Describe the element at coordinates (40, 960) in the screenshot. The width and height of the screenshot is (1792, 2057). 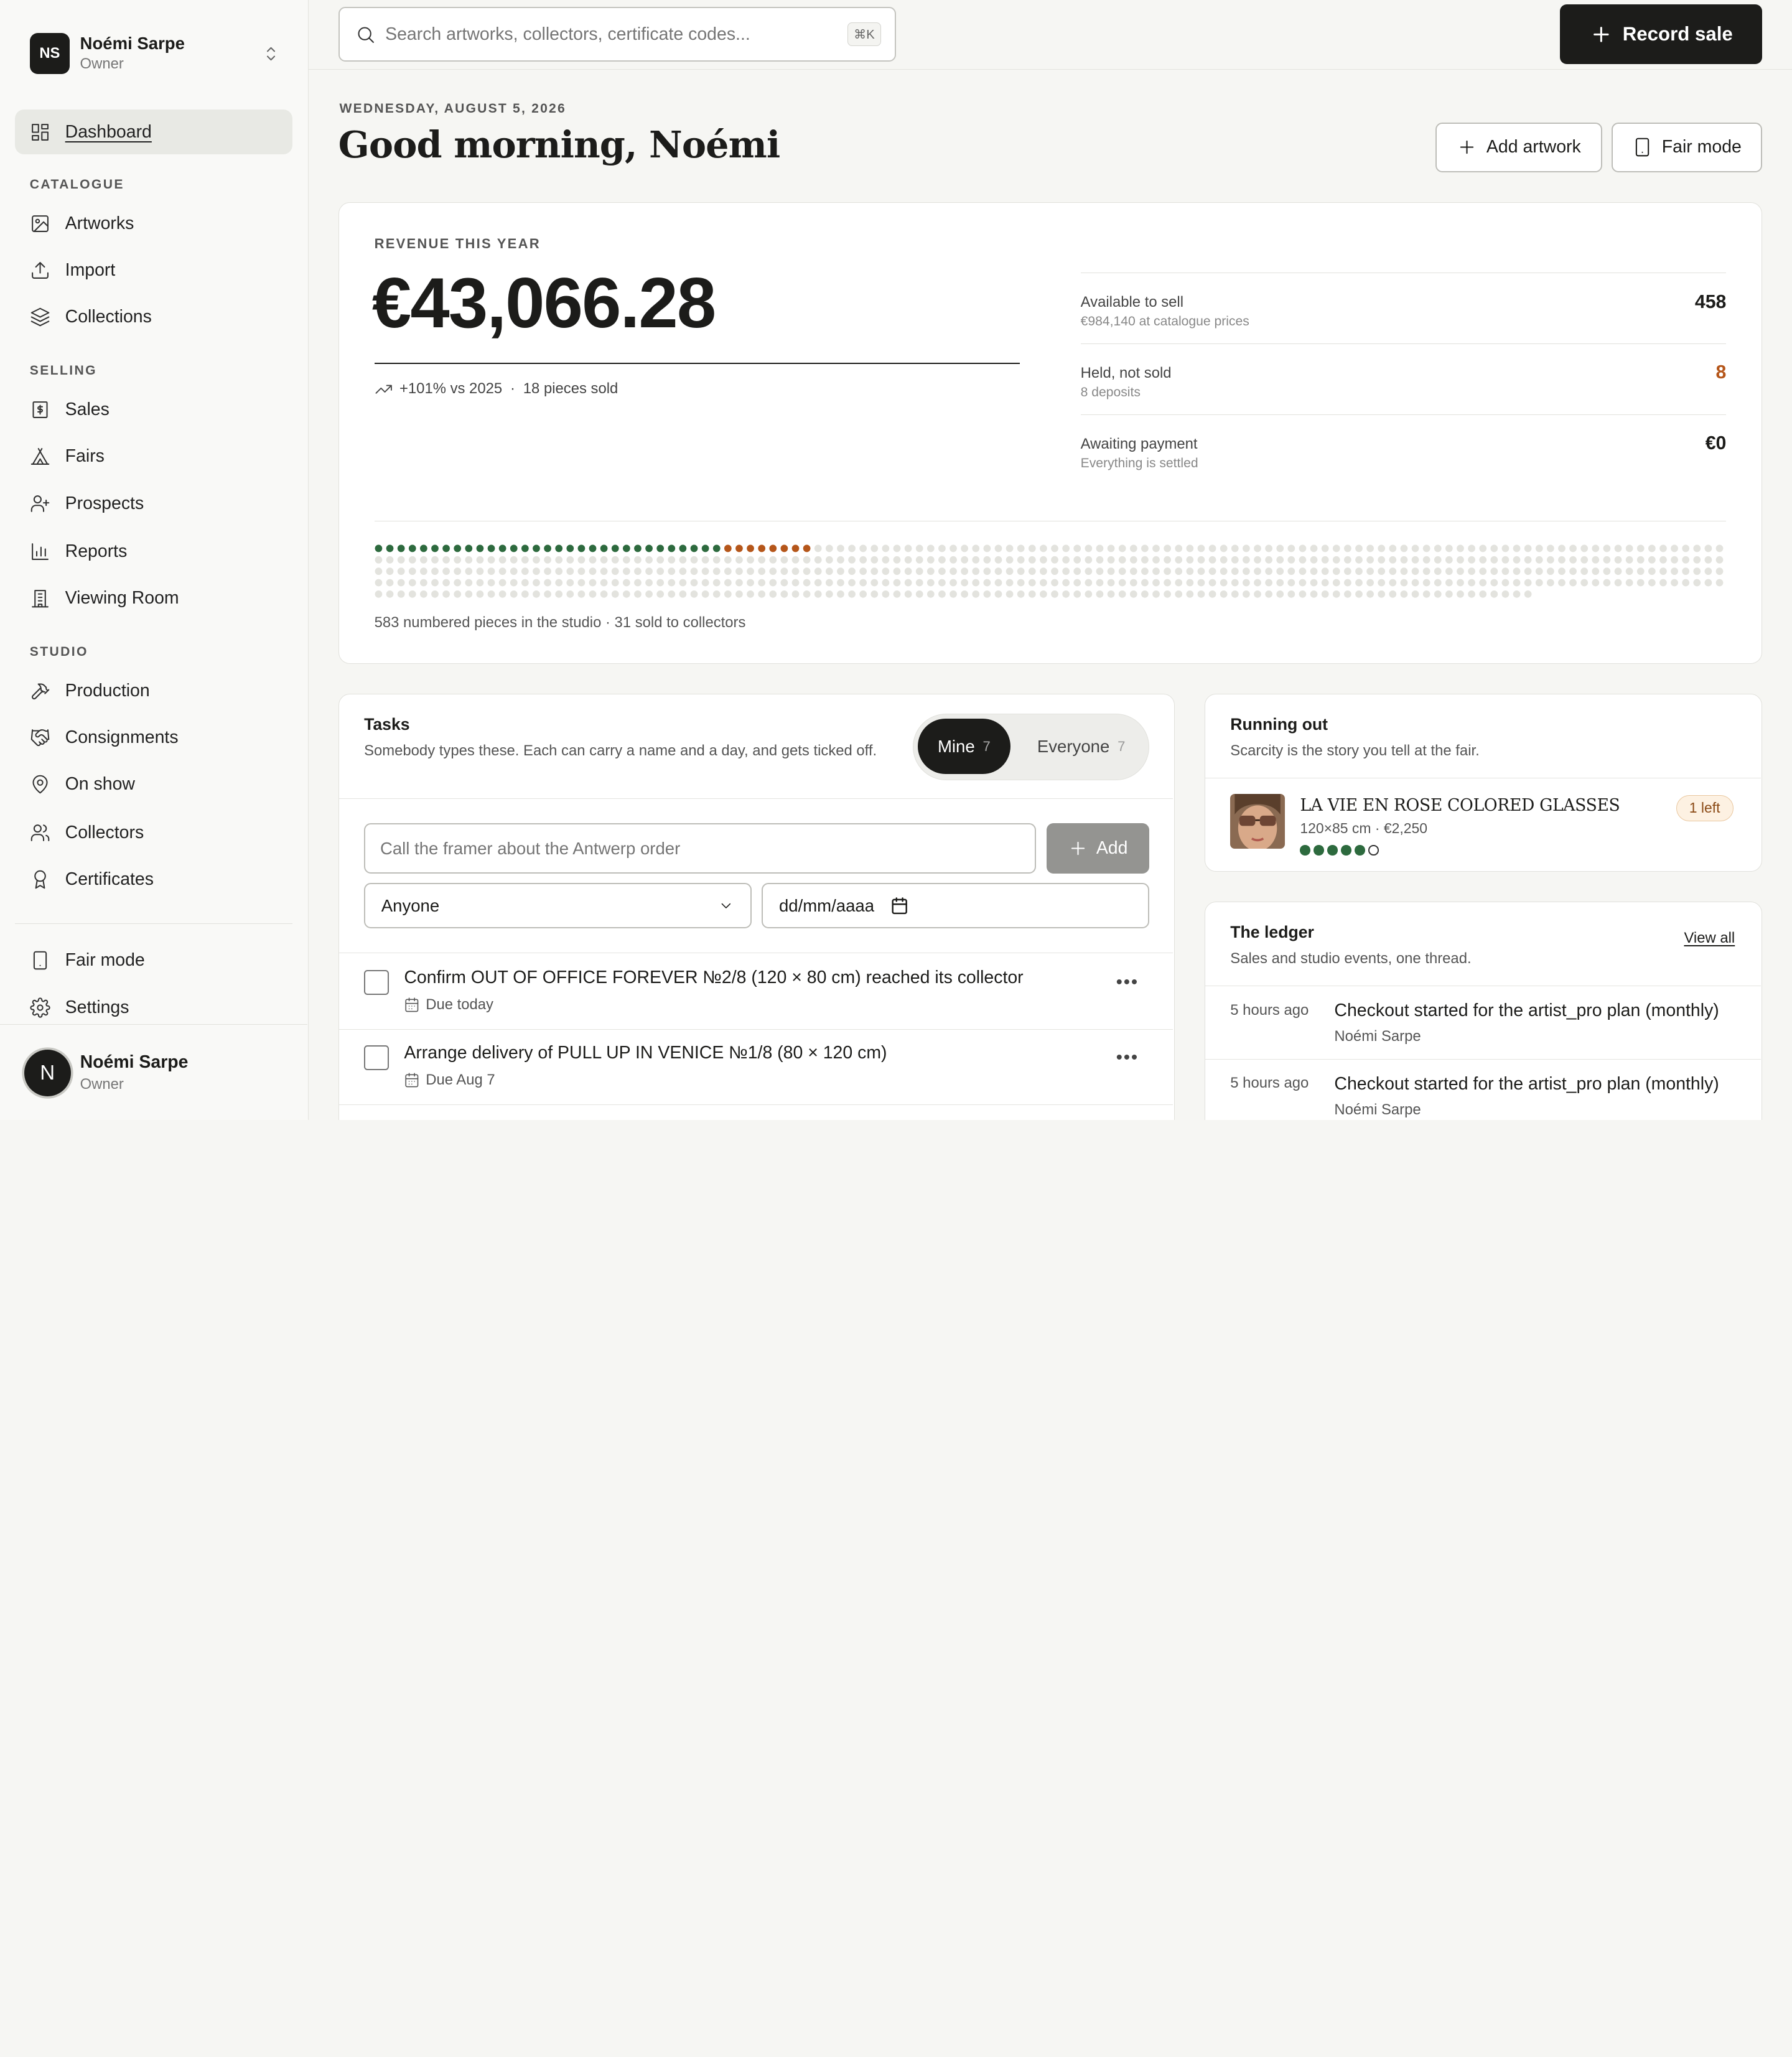
I see `tablet-icon` at that location.